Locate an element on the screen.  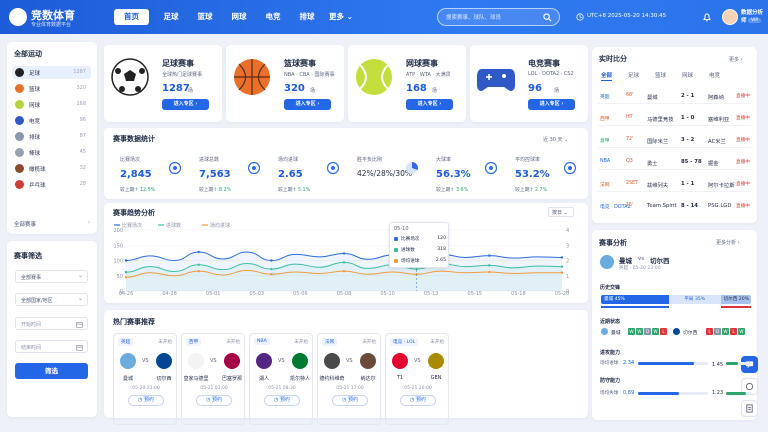
nav-tennis: 网球 is located at coordinates (239, 17).